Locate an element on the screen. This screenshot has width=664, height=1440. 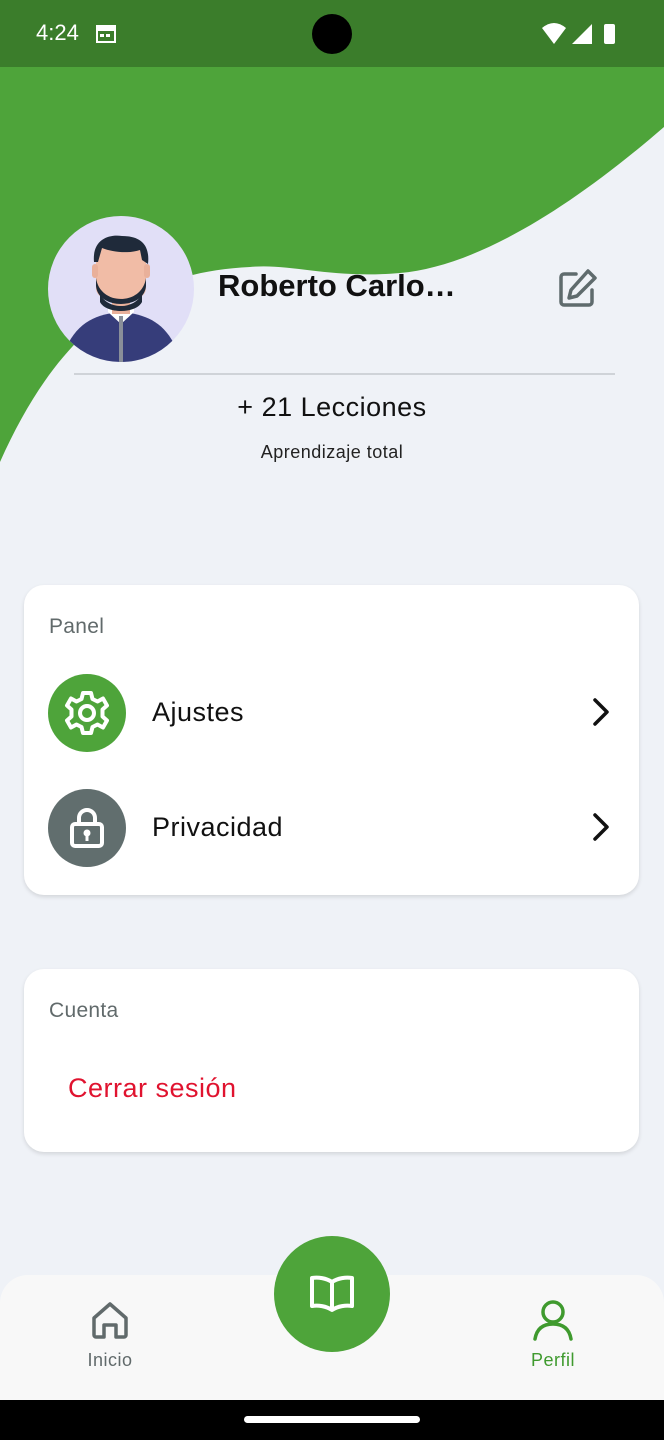
book-icon is located at coordinates (332, 1293).